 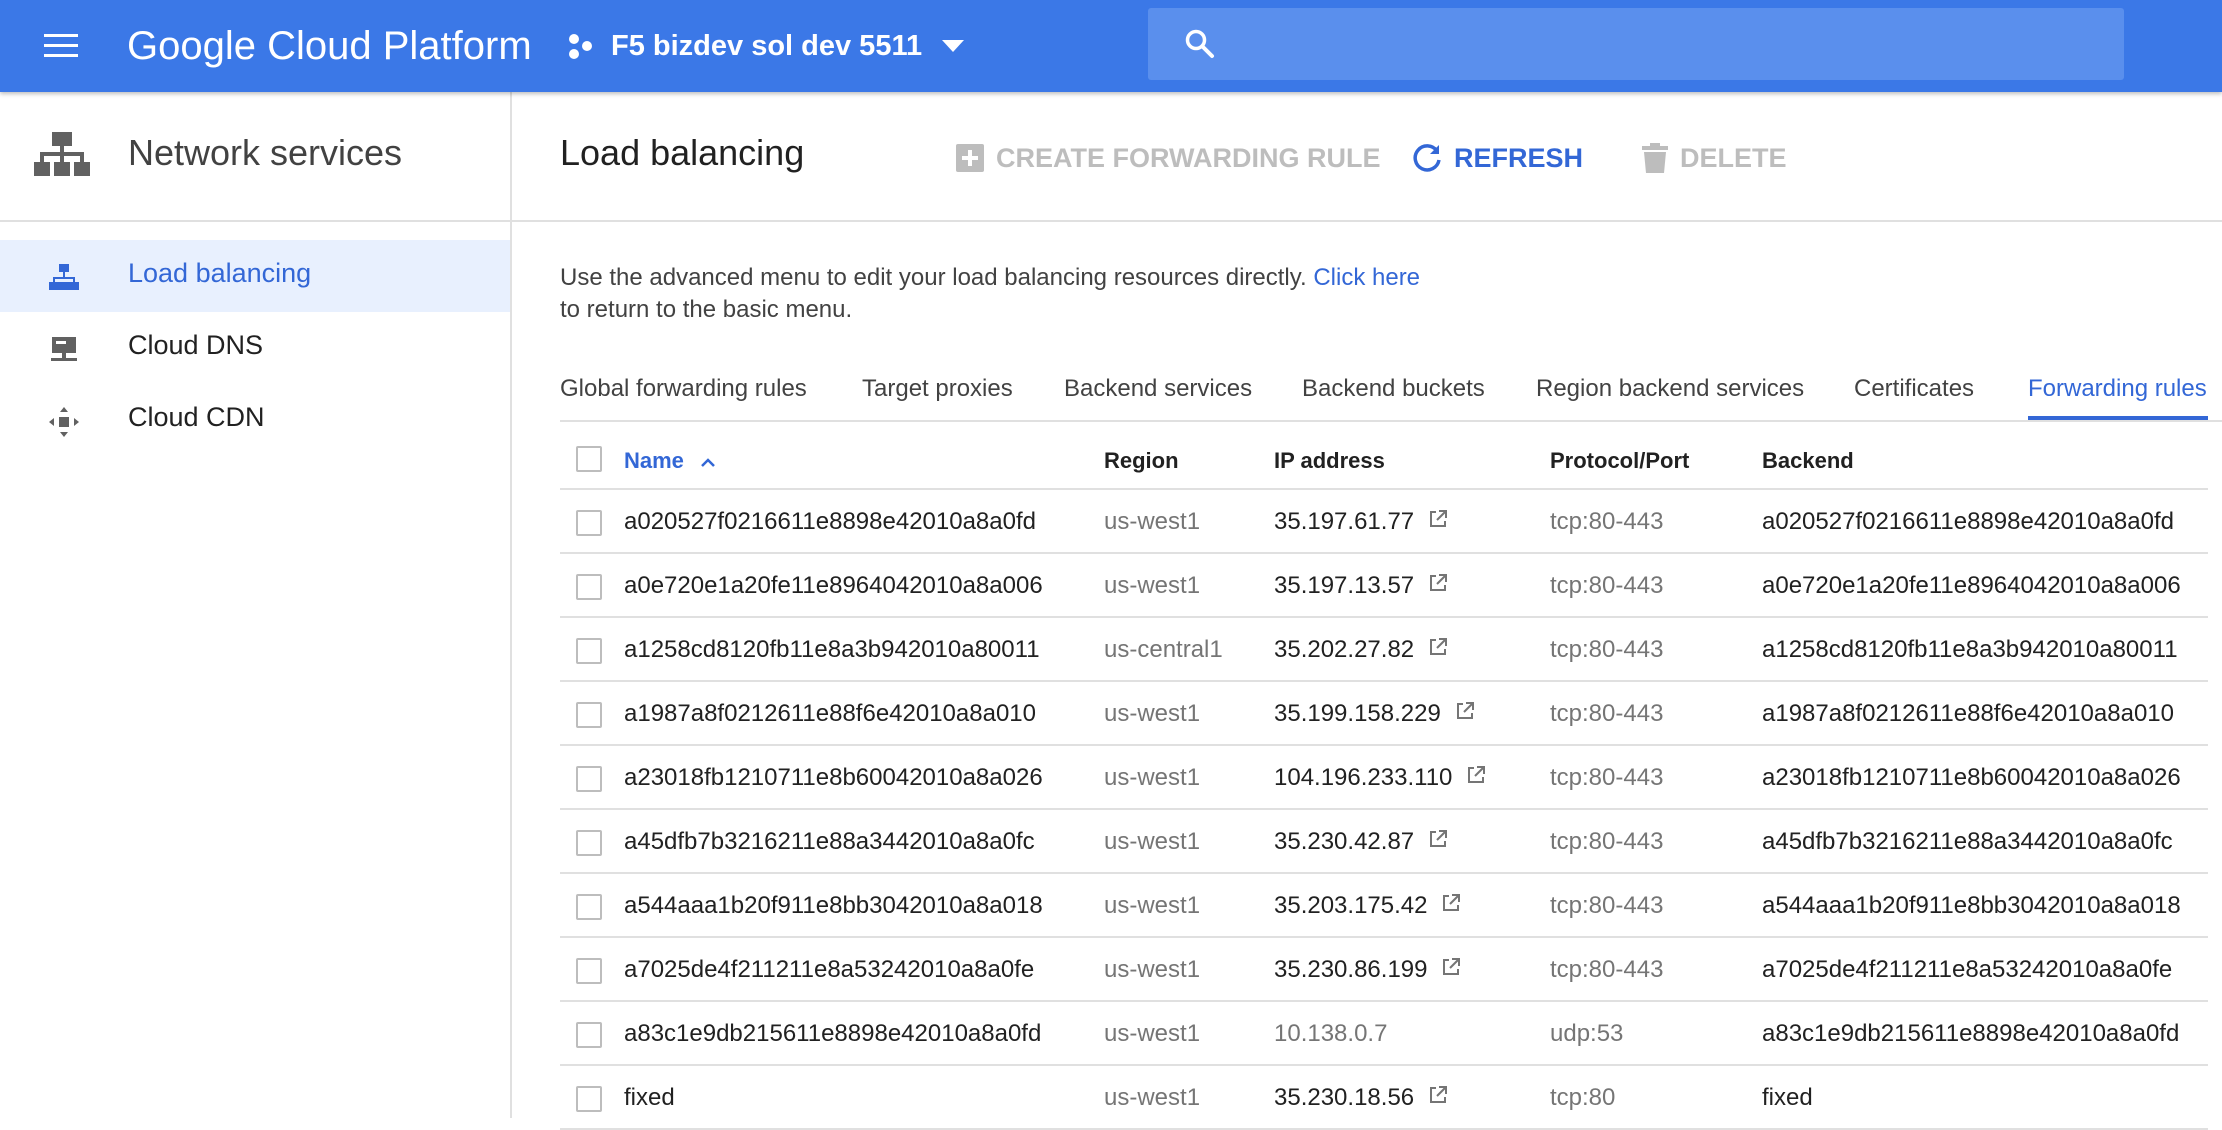 What do you see at coordinates (830, 522) in the screenshot?
I see `rule-name: a020527f0216611e8898e42010a8a0fd` at bounding box center [830, 522].